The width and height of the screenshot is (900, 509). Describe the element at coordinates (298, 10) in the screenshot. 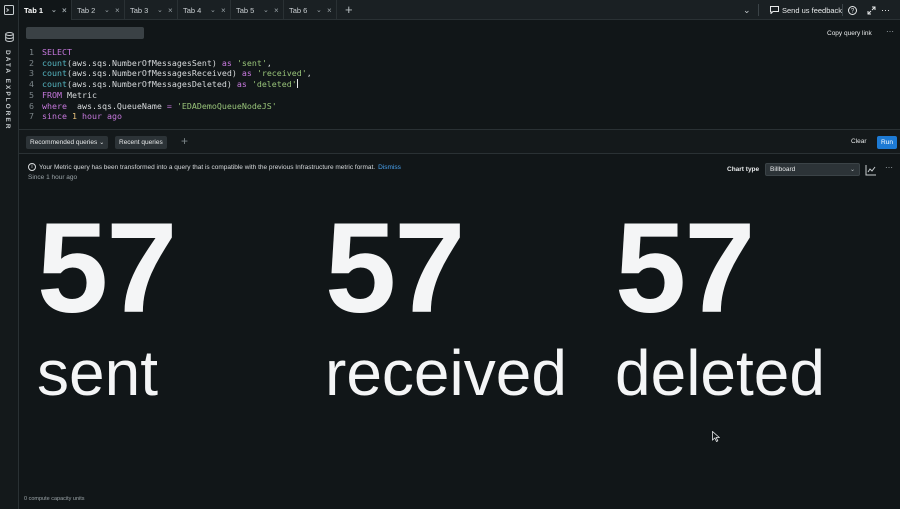

I see `tab-label: Tab 6` at that location.